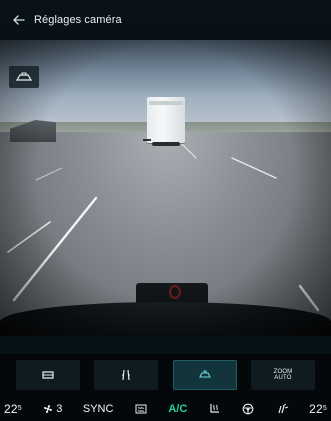 This screenshot has height=421, width=331. I want to click on ac-button: A/C, so click(177, 408).